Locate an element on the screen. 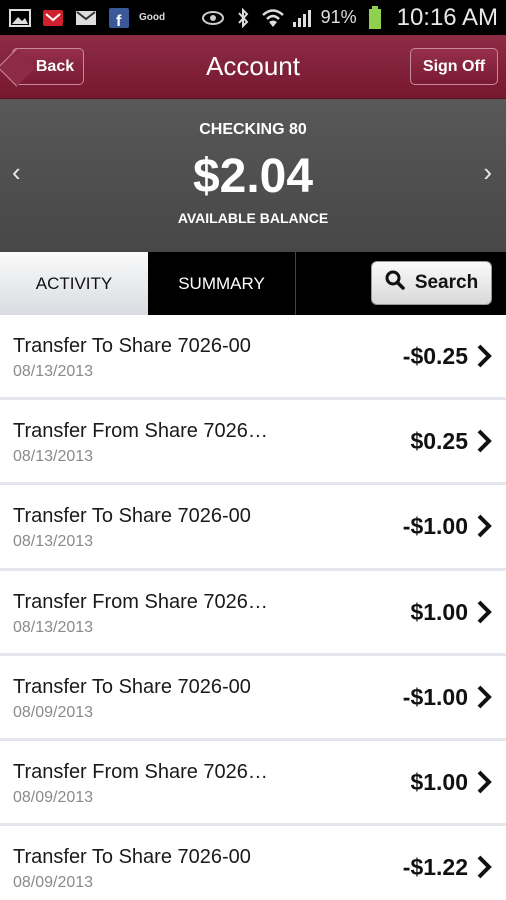 Image resolution: width=506 pixels, height=900 pixels. svg-text: f is located at coordinates (119, 21).